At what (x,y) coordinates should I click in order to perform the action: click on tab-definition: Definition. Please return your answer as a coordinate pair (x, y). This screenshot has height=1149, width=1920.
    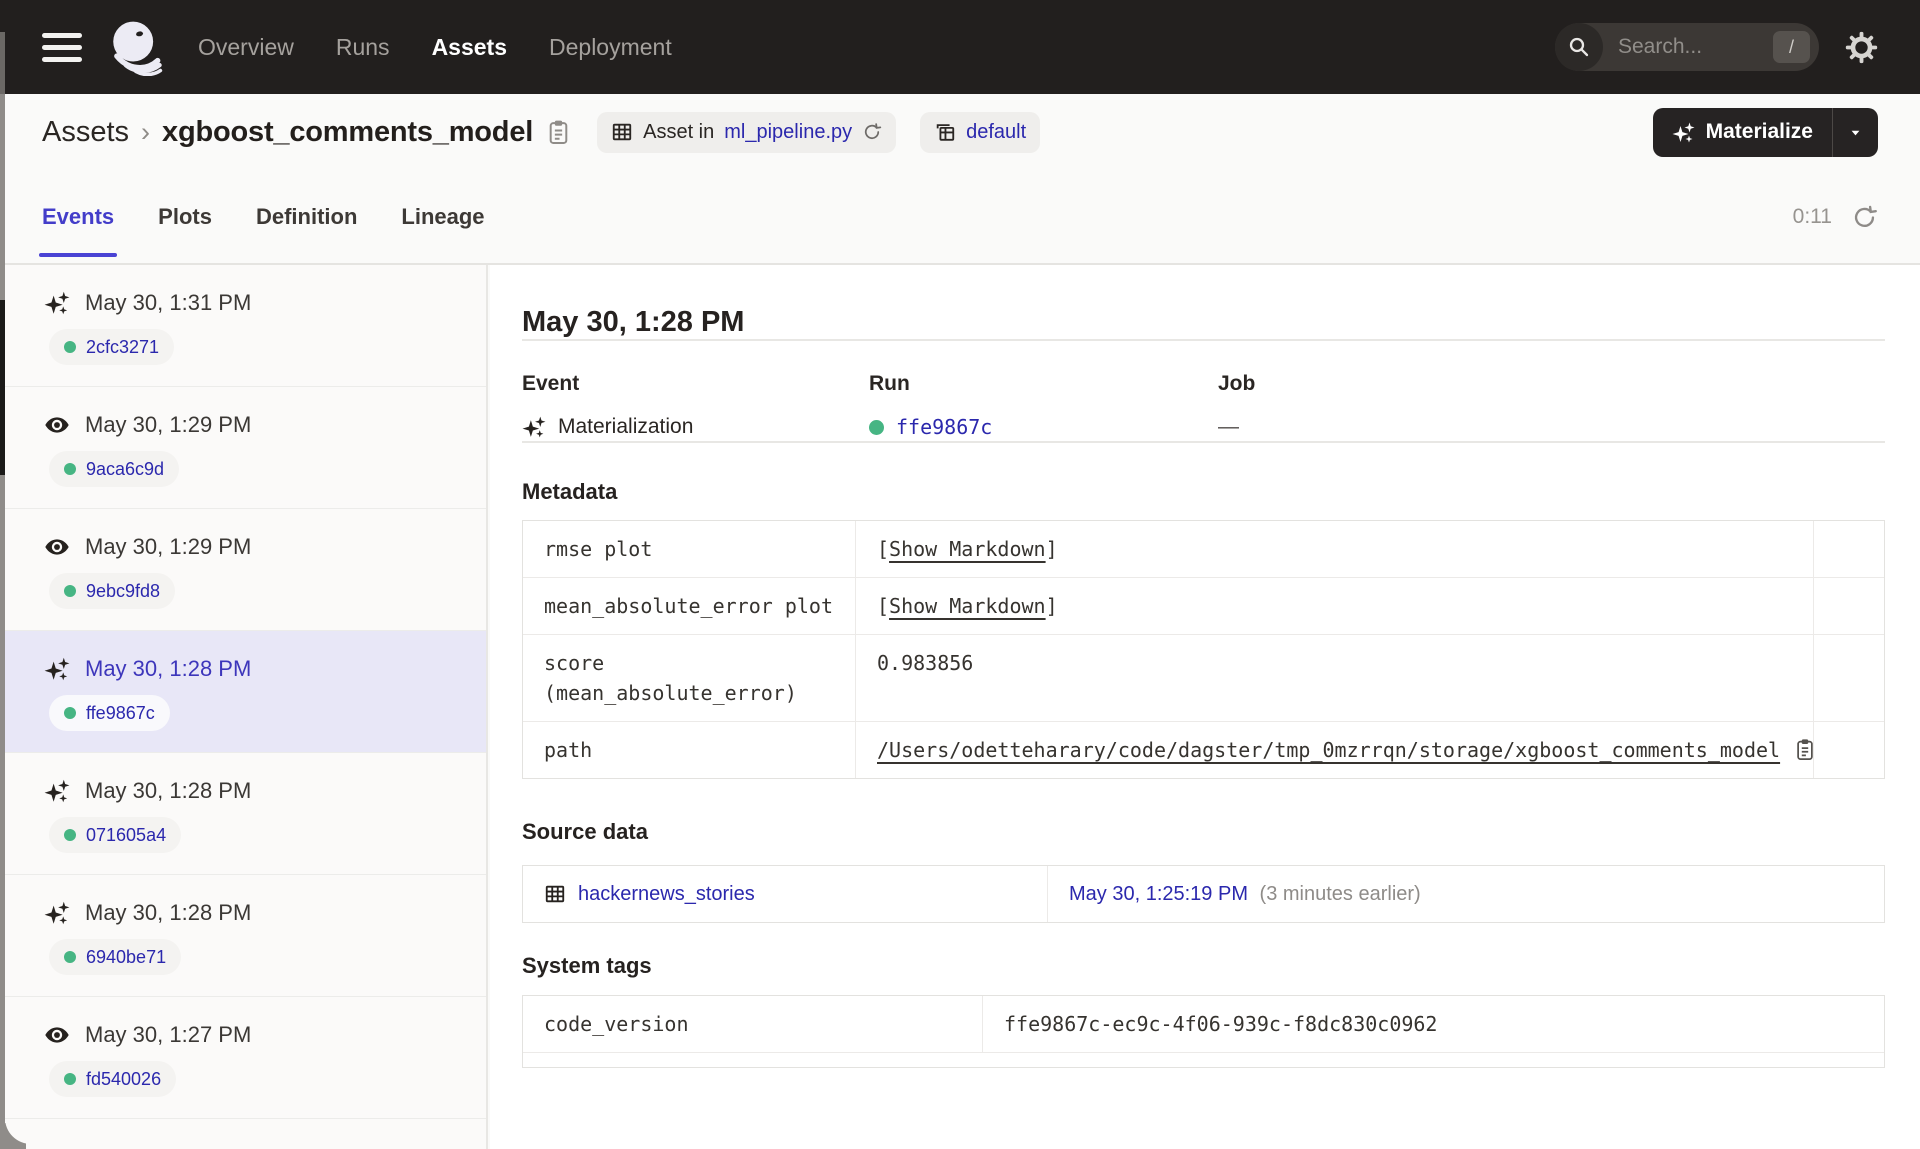
    Looking at the image, I should click on (306, 217).